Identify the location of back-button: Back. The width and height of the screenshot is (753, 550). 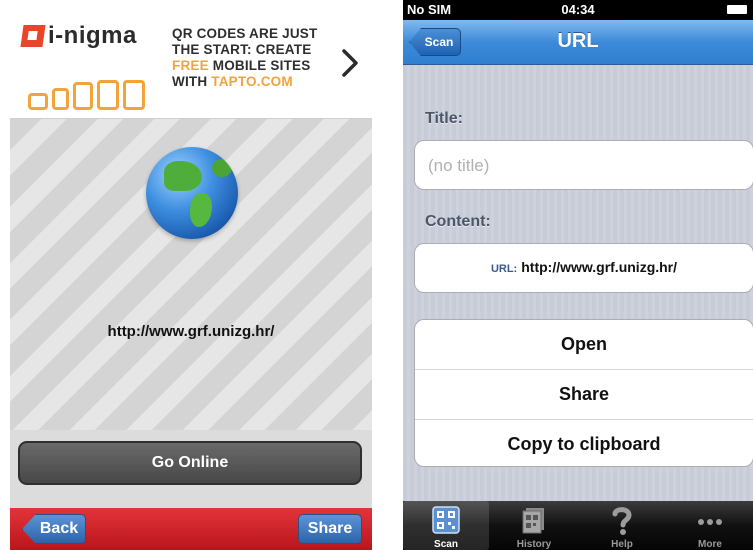
(54, 529).